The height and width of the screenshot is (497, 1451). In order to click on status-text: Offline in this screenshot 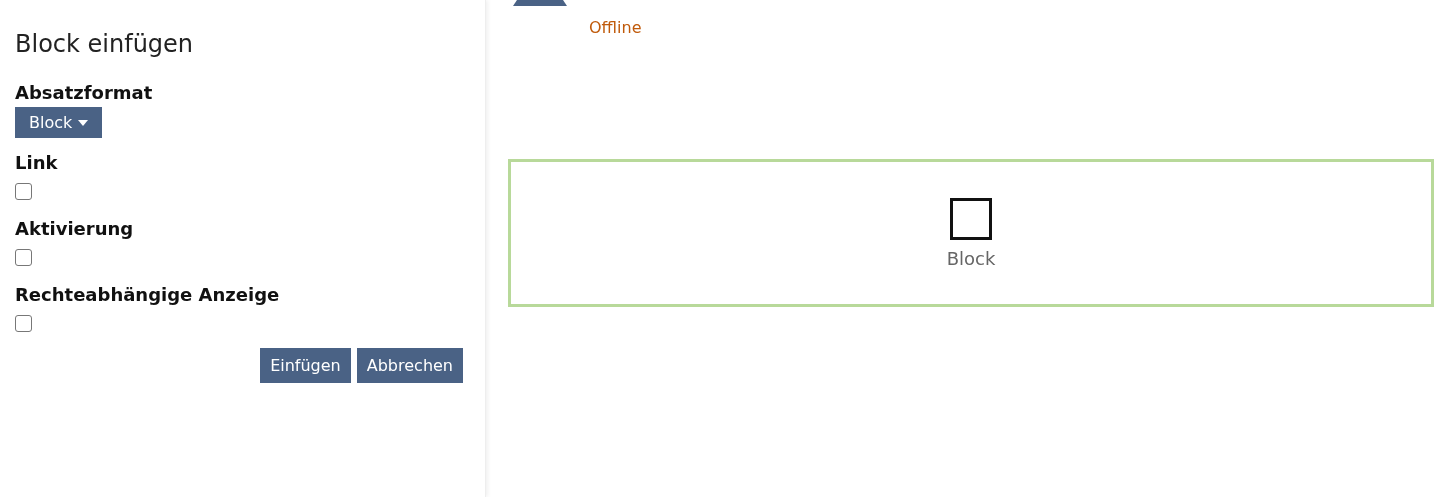, I will do `click(615, 27)`.